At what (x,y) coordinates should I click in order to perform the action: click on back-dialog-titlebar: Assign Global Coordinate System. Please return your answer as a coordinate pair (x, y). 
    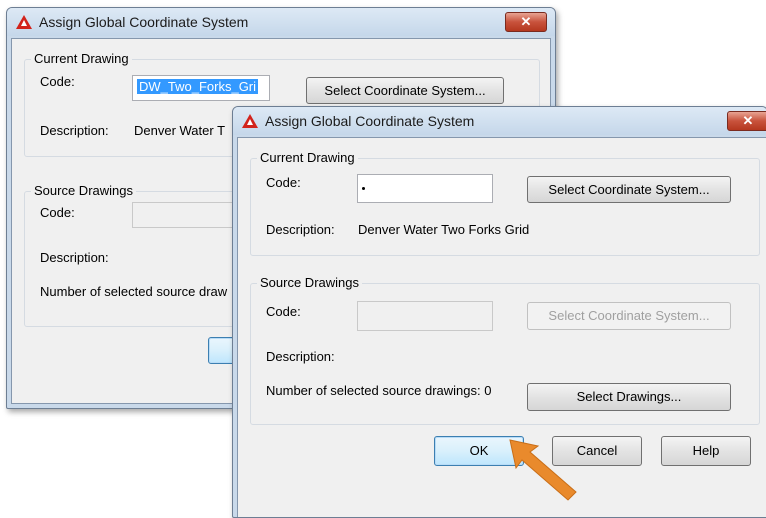
    Looking at the image, I should click on (281, 22).